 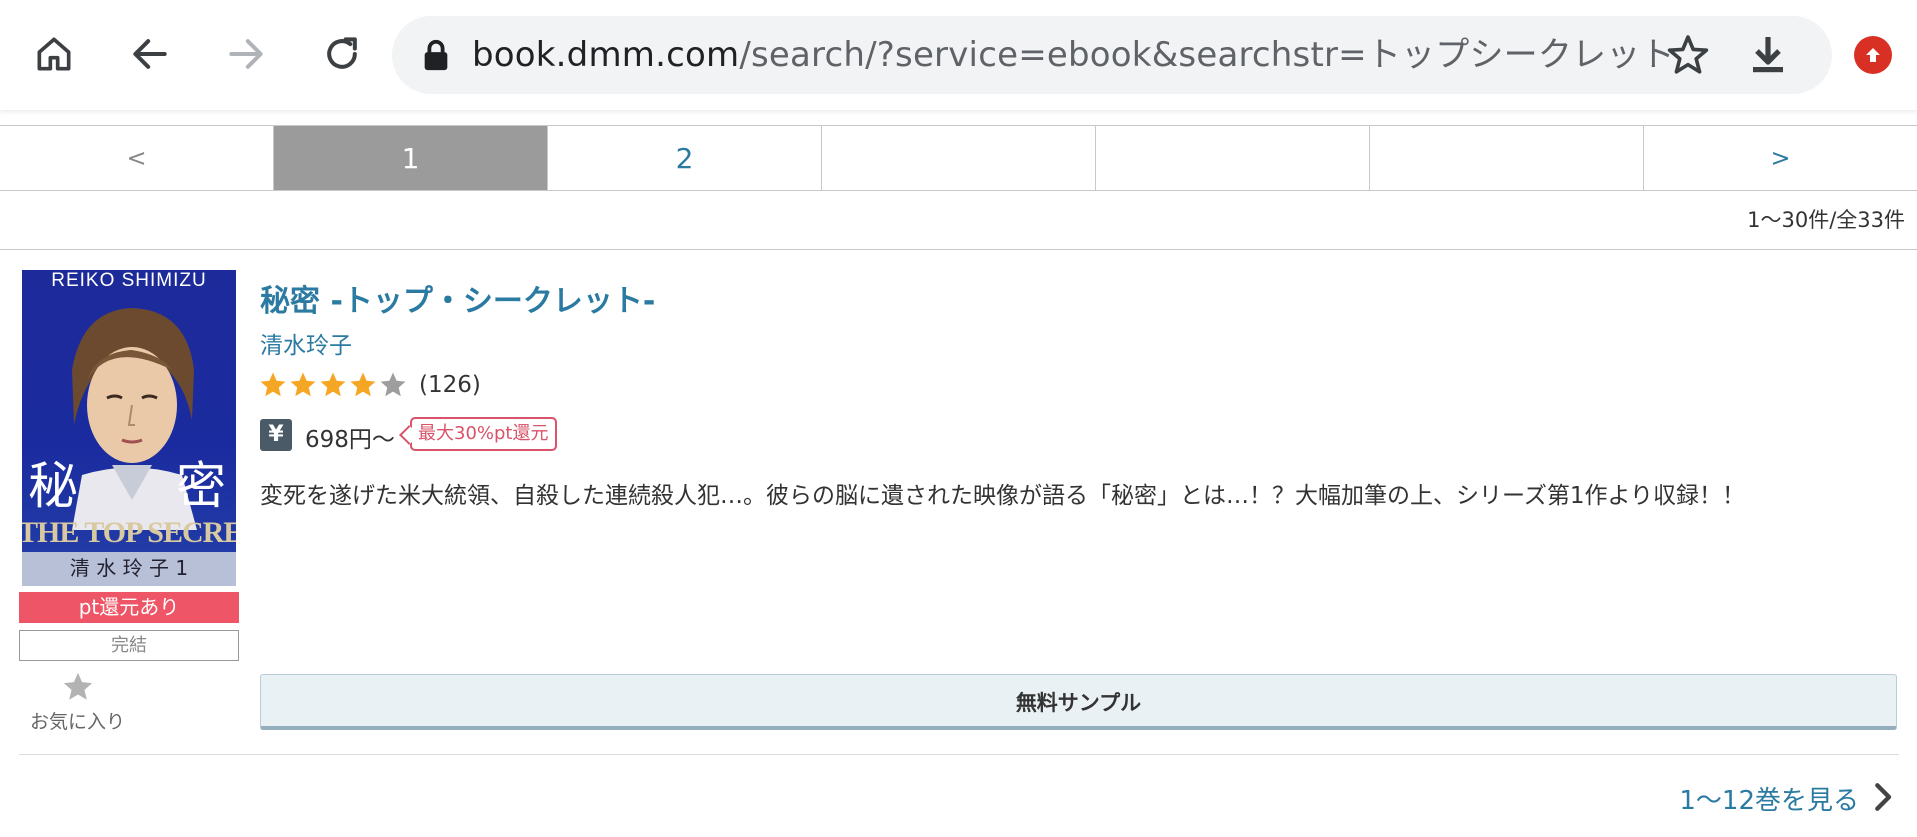 I want to click on cover-author: REIKO SHIMIZU, so click(x=129, y=280).